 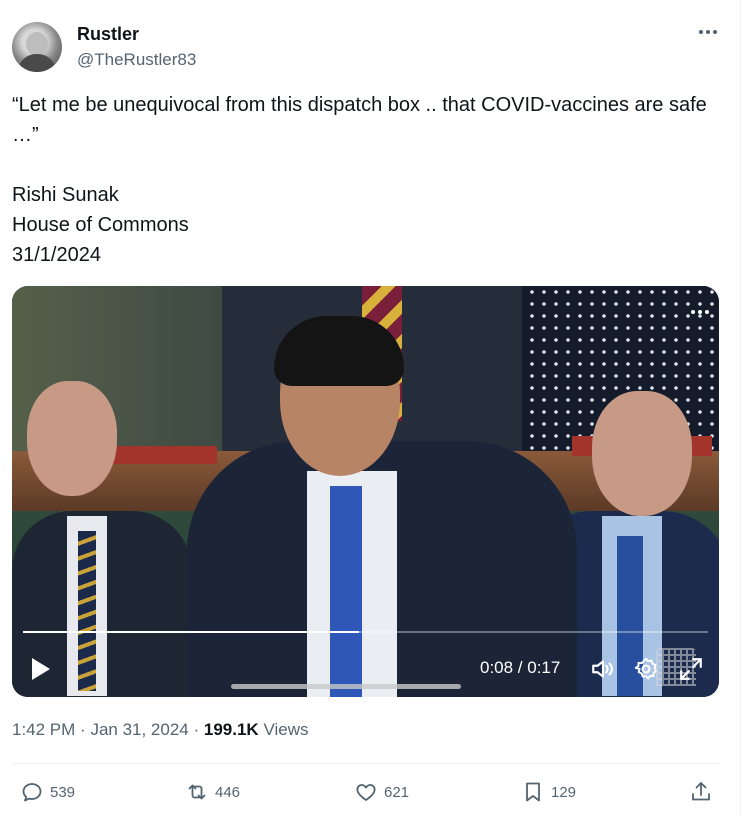 What do you see at coordinates (548, 792) in the screenshot?
I see `bookmark-button: 129` at bounding box center [548, 792].